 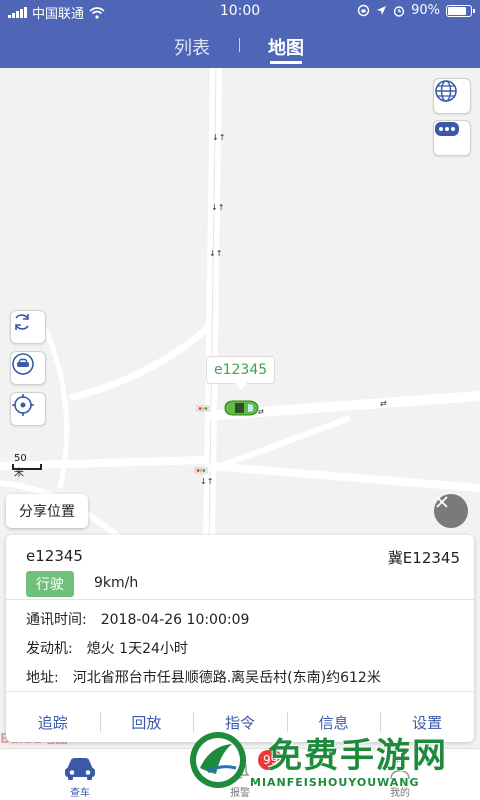 What do you see at coordinates (457, 10) in the screenshot?
I see `battery-fill` at bounding box center [457, 10].